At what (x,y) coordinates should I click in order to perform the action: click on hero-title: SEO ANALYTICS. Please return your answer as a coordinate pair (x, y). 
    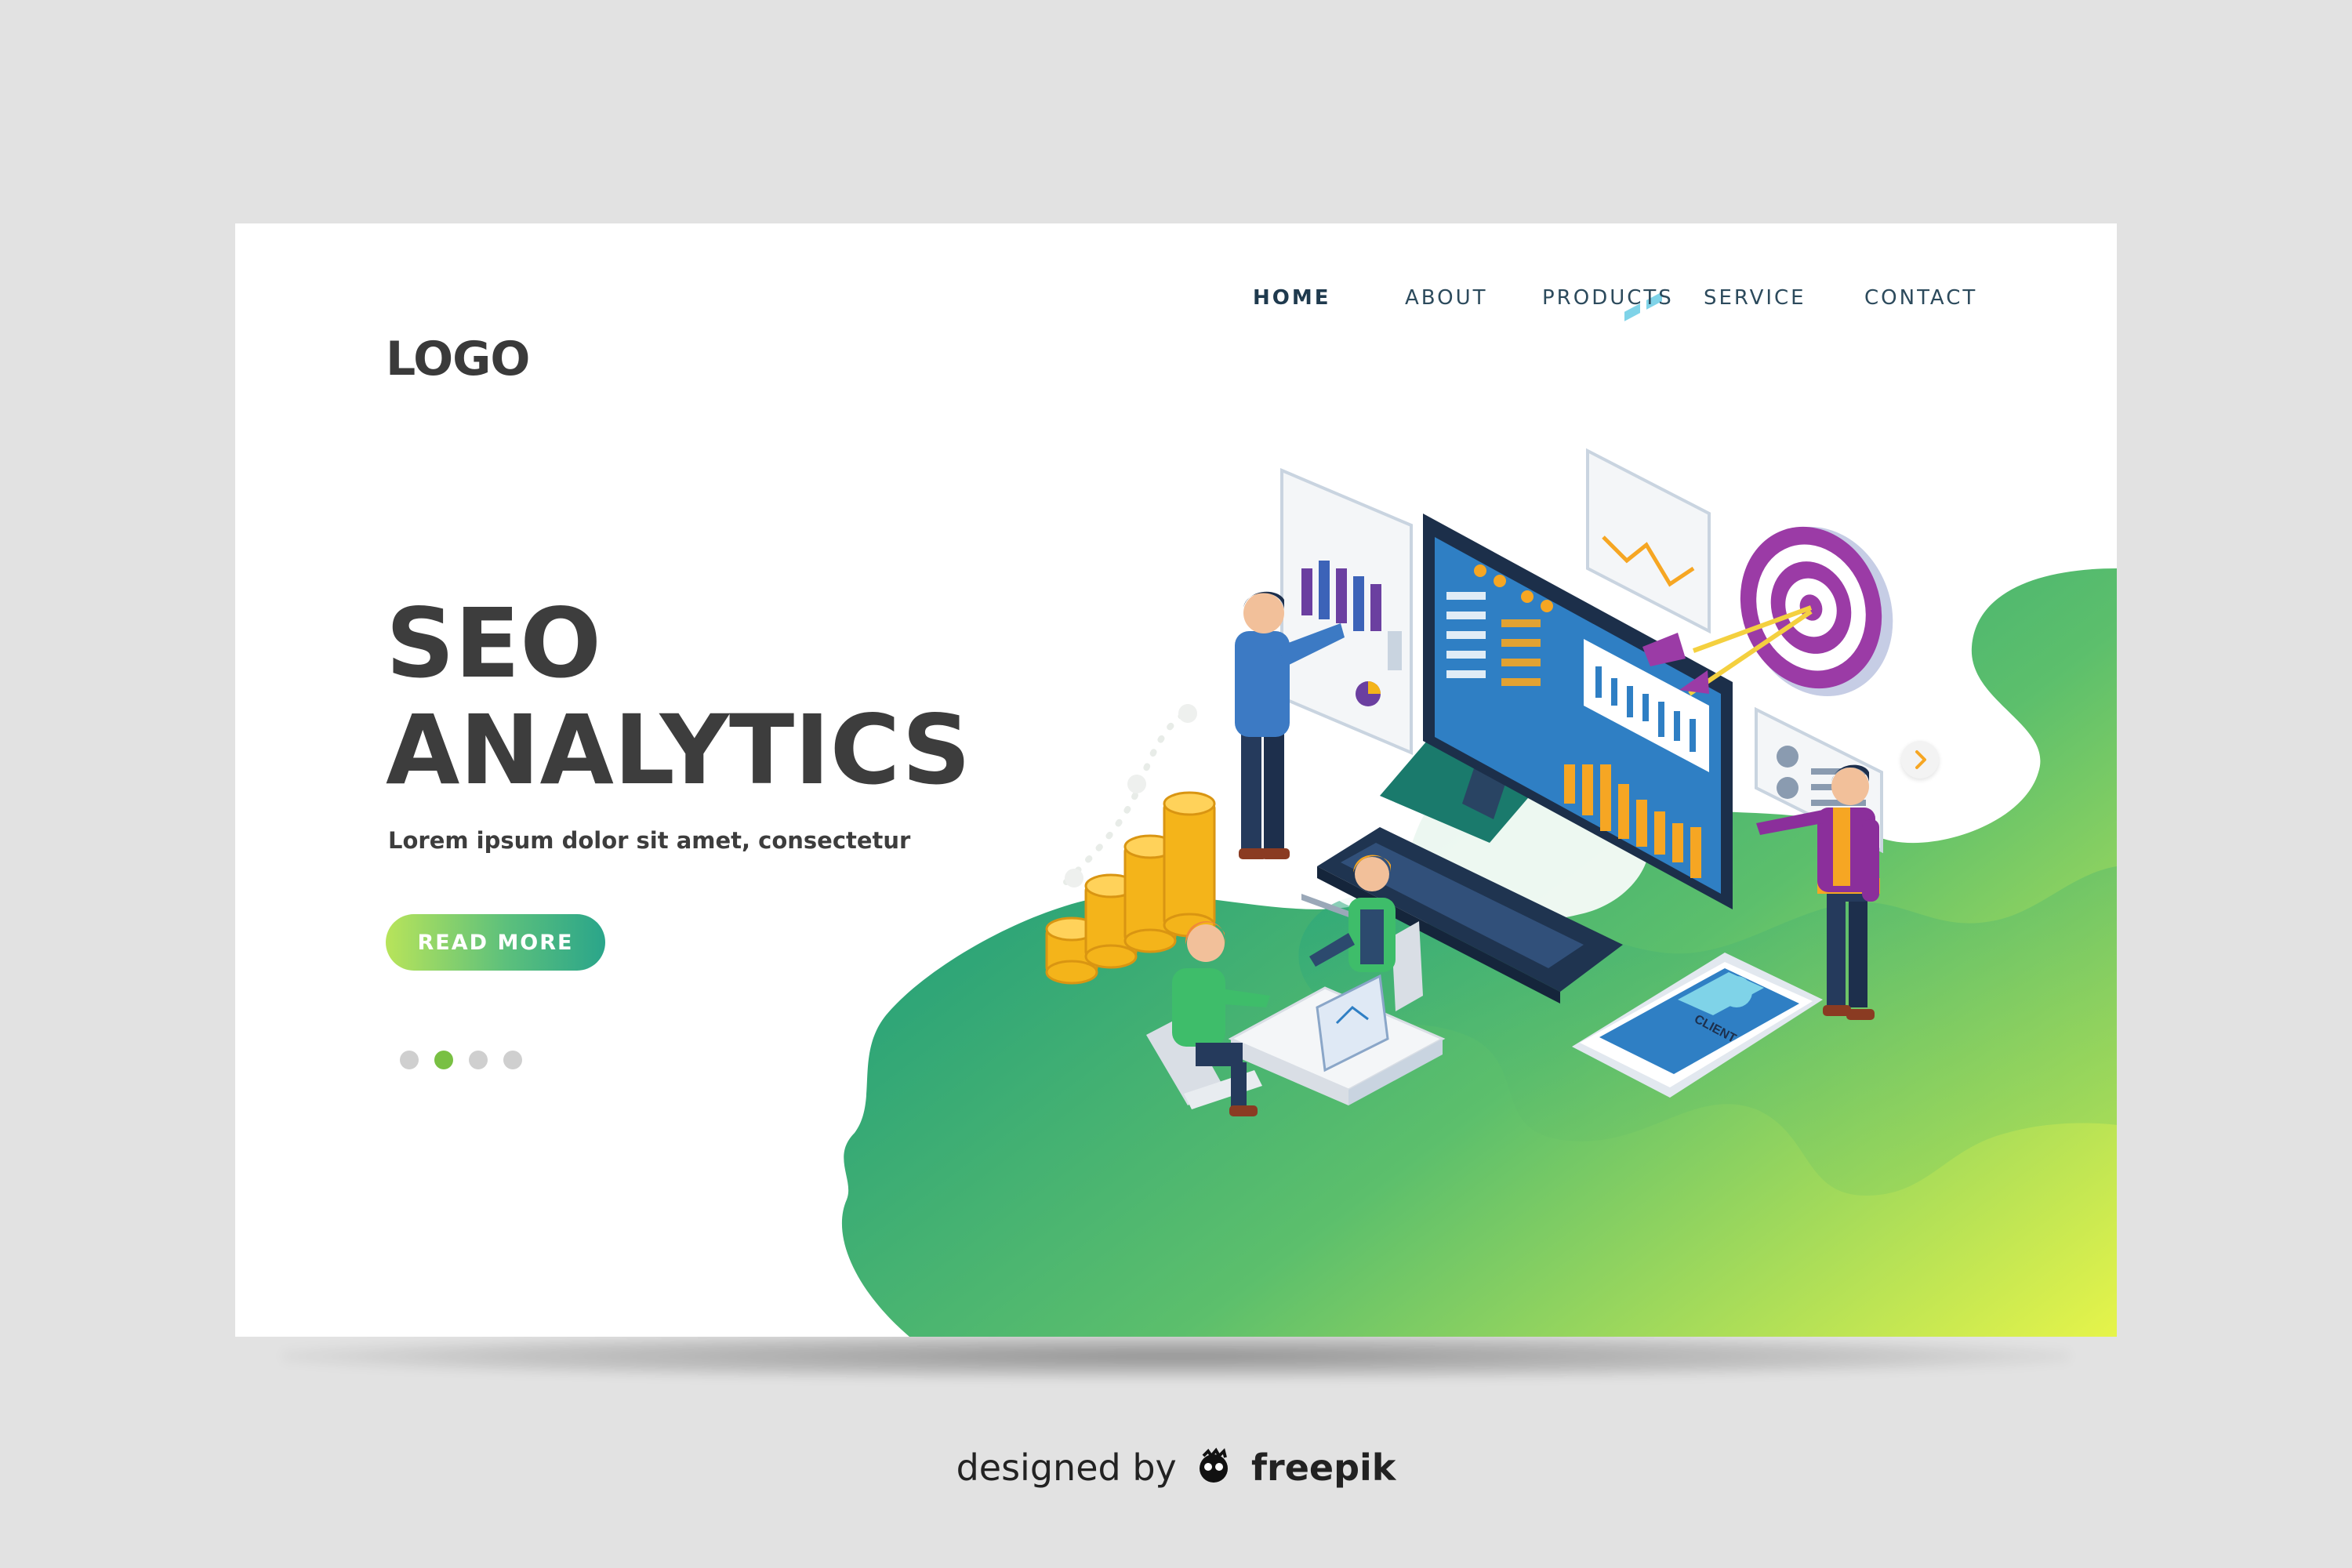
    Looking at the image, I should click on (678, 697).